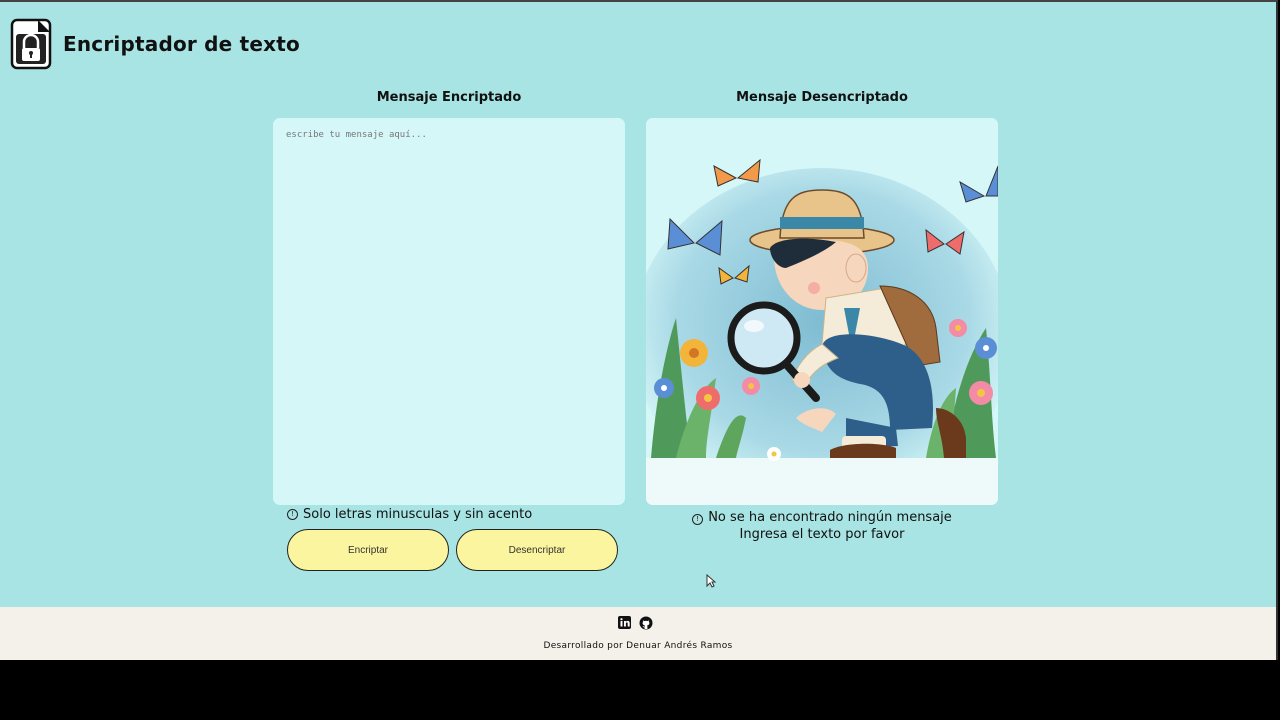 The image size is (1280, 720). What do you see at coordinates (635, 623) in the screenshot?
I see `social-links` at bounding box center [635, 623].